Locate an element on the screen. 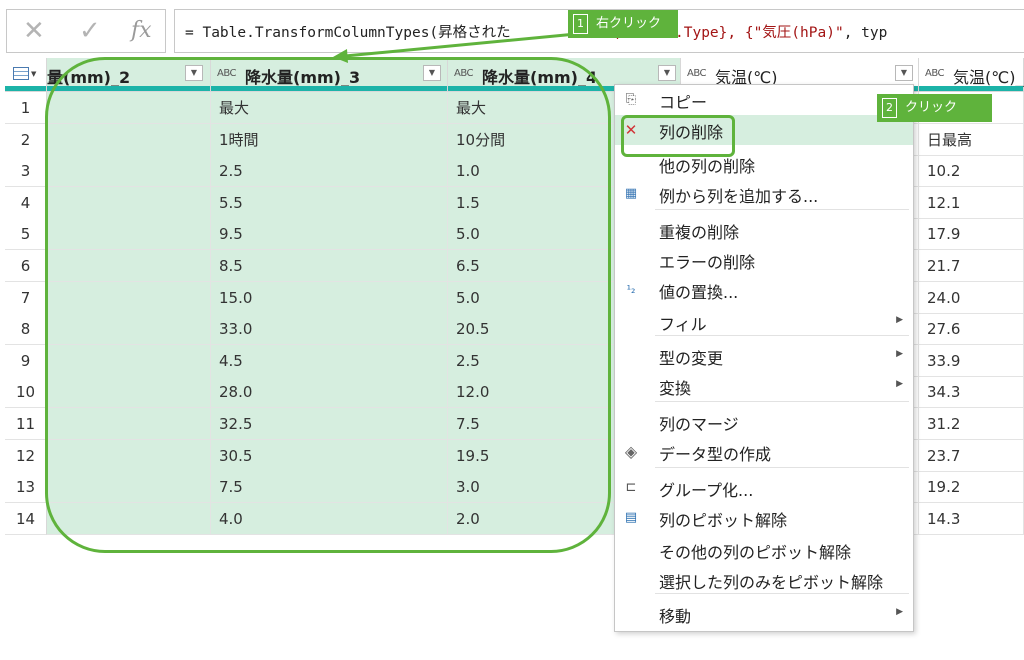 The width and height of the screenshot is (1024, 660). callout-2: 2 クリック is located at coordinates (934, 108).